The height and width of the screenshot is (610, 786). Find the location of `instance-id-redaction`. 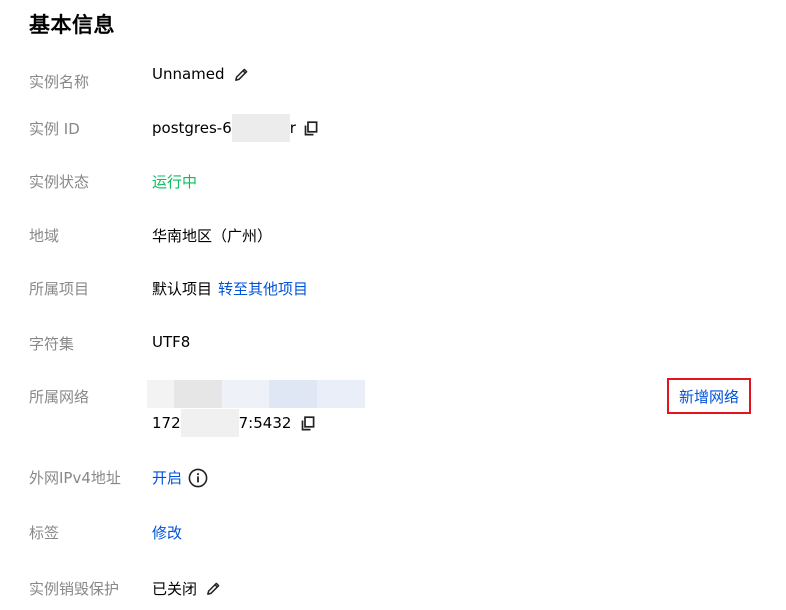

instance-id-redaction is located at coordinates (260, 128).